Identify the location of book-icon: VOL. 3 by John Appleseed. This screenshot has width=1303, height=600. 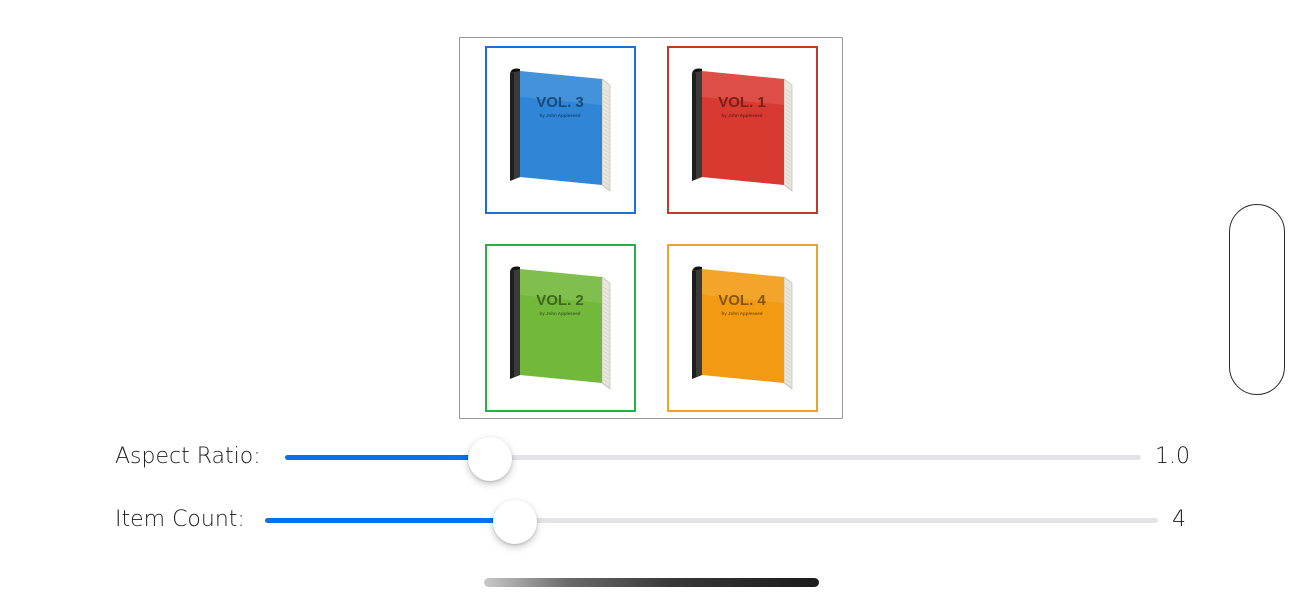
(559, 130).